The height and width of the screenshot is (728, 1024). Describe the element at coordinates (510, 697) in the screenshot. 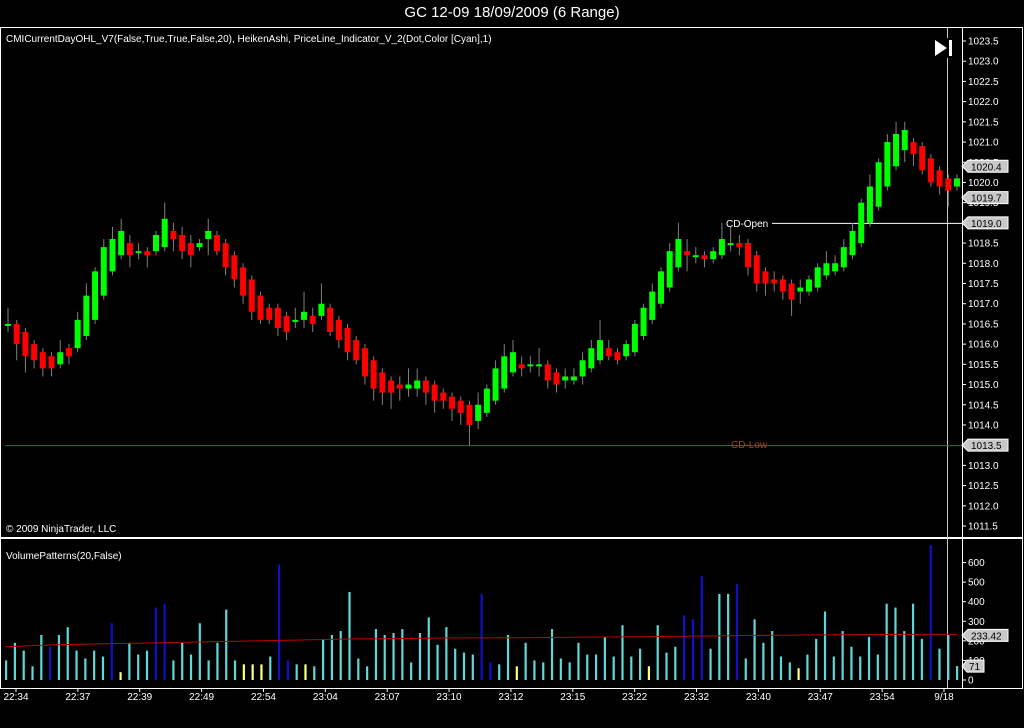

I see `time-tick-label: 23:12` at that location.